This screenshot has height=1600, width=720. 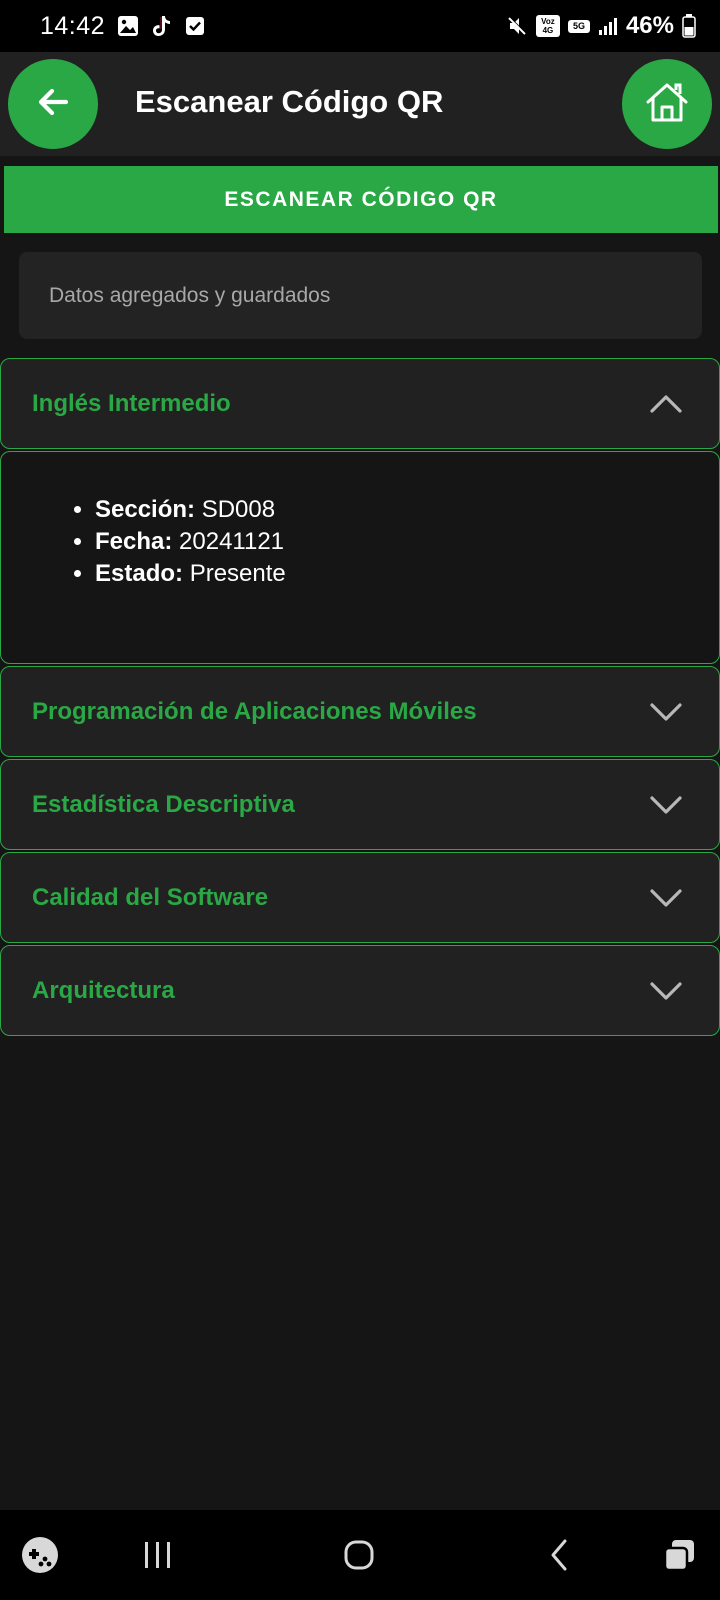 I want to click on battery-percent: 46%, so click(x=649, y=25).